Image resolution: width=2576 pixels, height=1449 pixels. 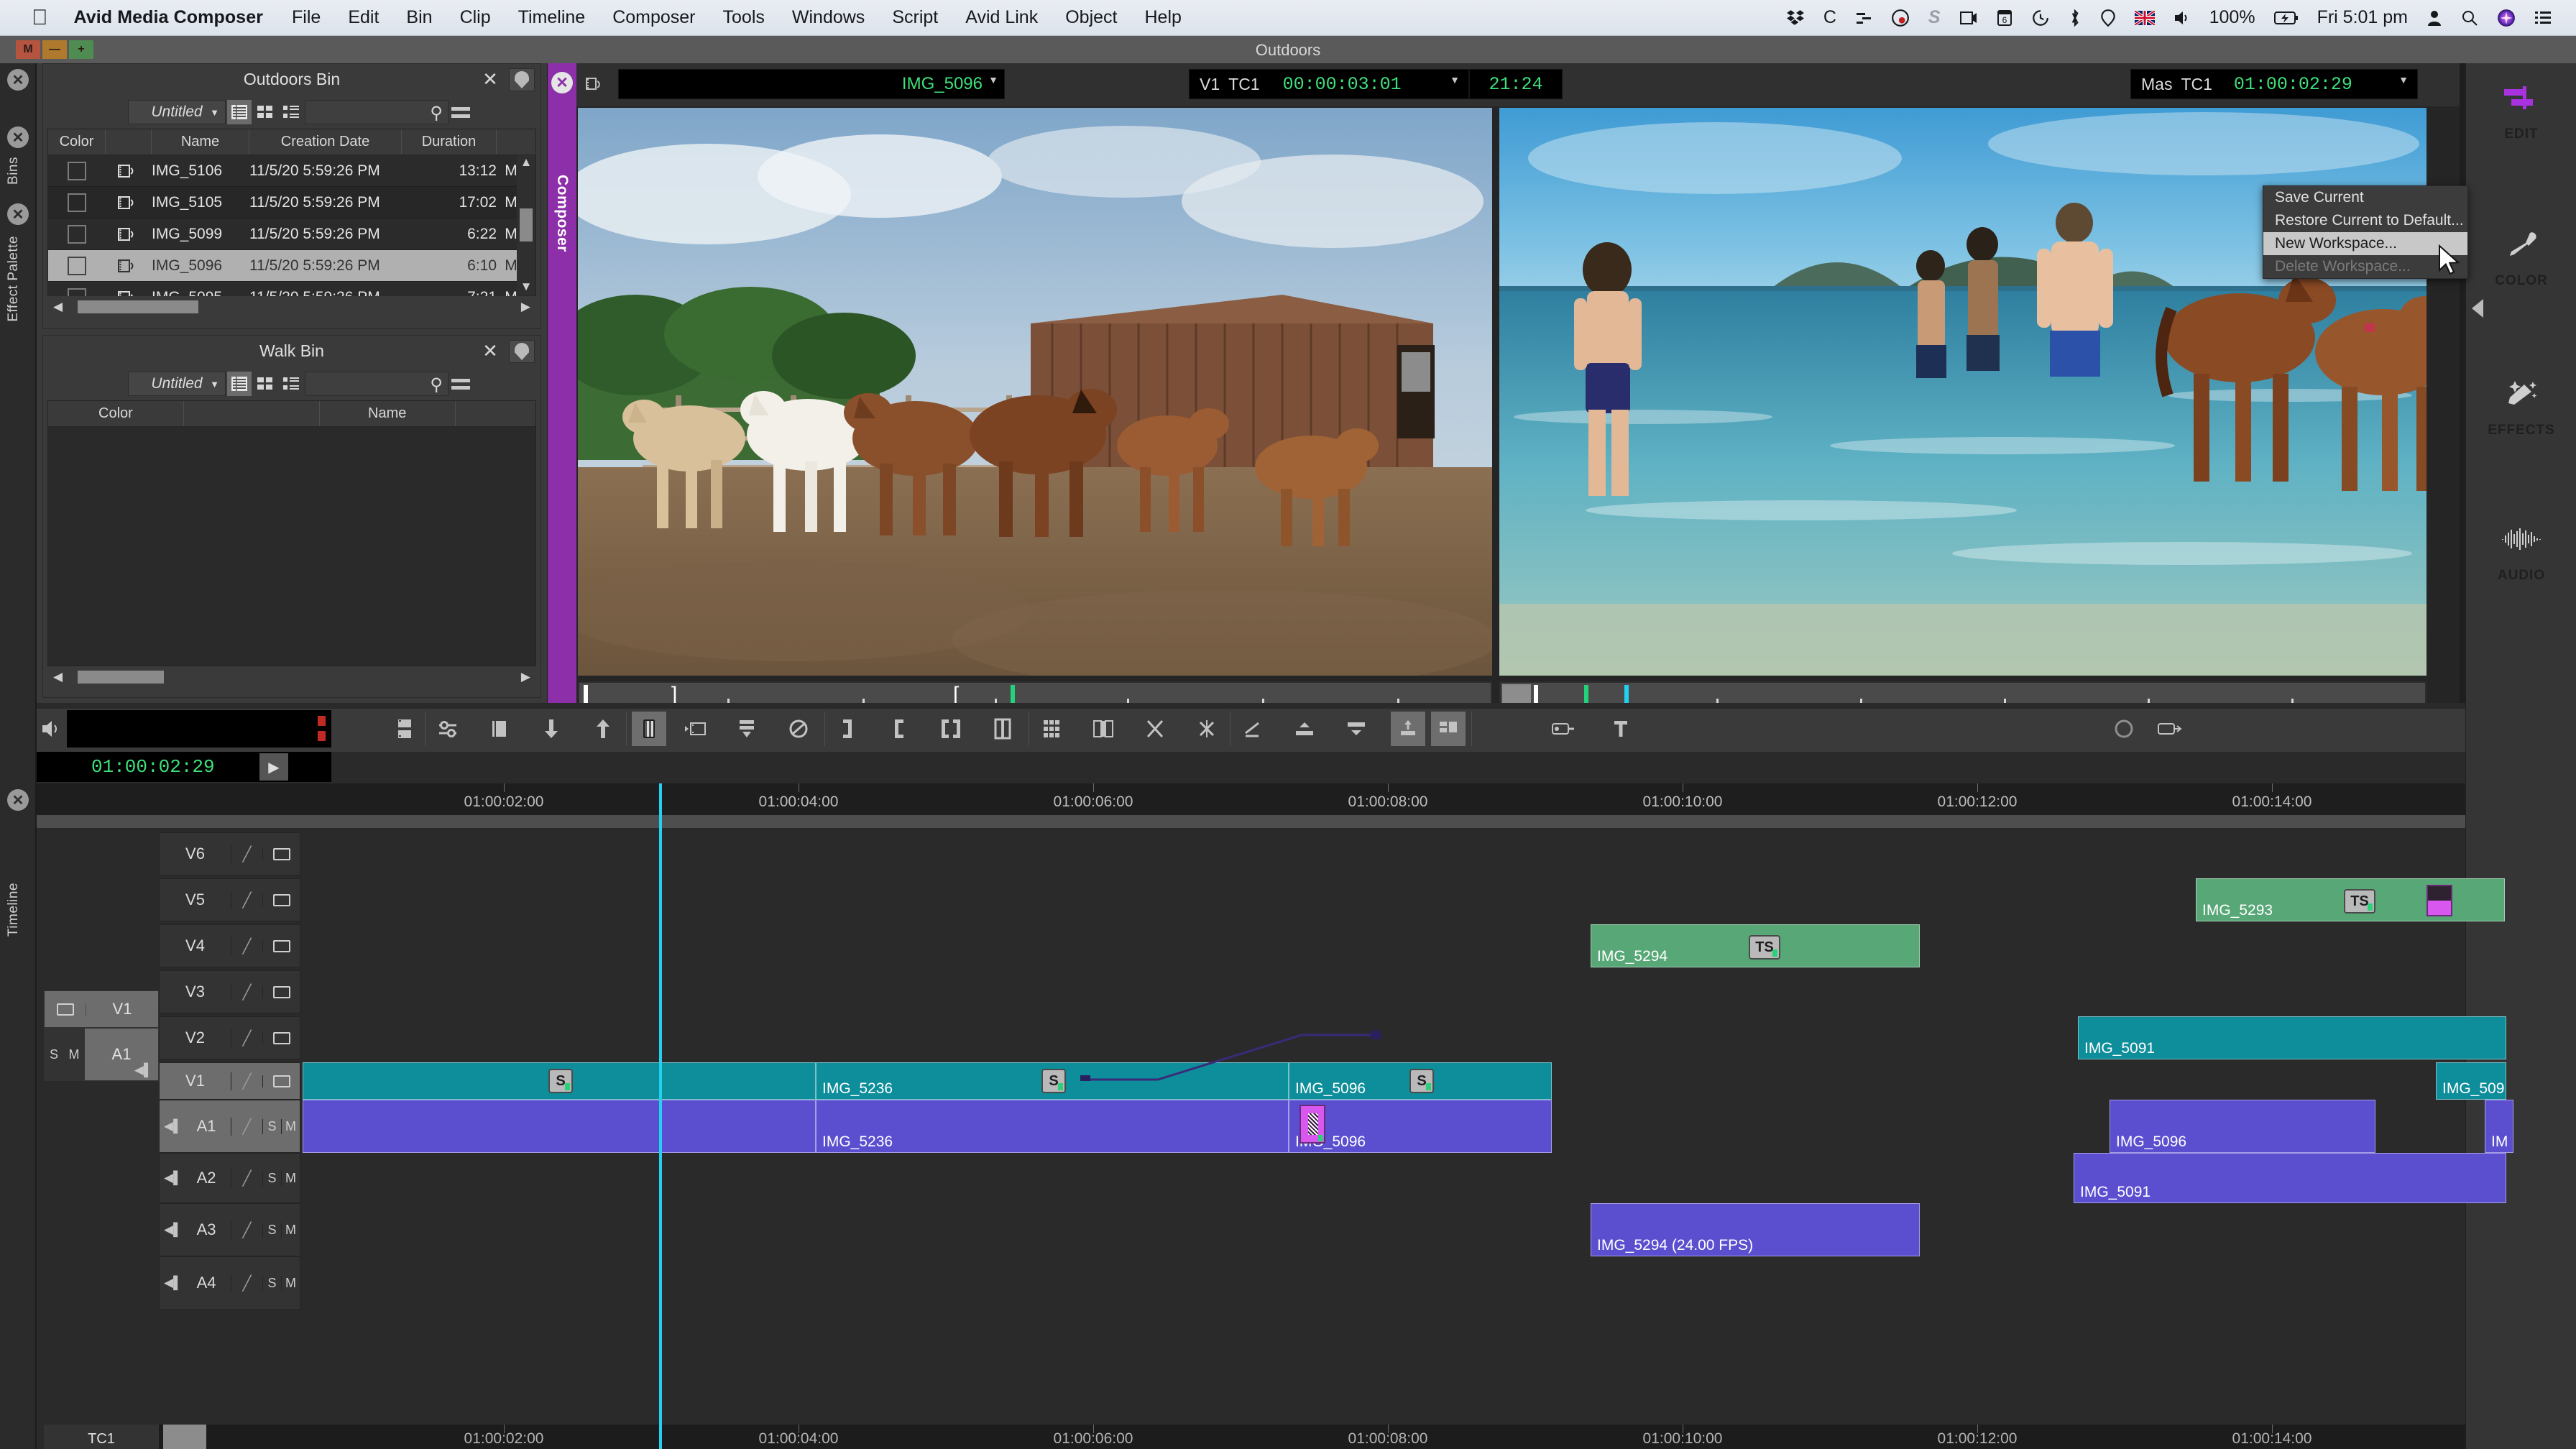 I want to click on scroll-up-arrow-icon: ▲, so click(x=526, y=162).